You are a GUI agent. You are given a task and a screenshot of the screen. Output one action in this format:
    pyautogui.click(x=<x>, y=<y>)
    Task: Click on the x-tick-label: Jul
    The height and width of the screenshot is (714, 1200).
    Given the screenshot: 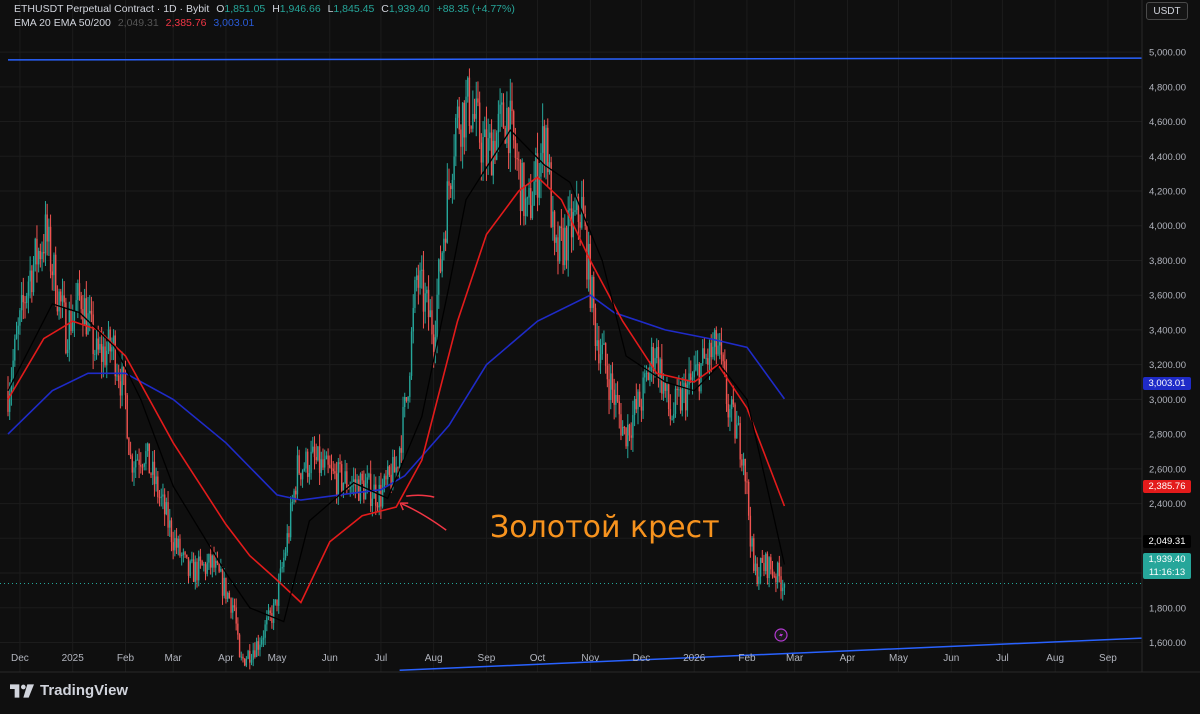 What is the action you would take?
    pyautogui.click(x=380, y=658)
    